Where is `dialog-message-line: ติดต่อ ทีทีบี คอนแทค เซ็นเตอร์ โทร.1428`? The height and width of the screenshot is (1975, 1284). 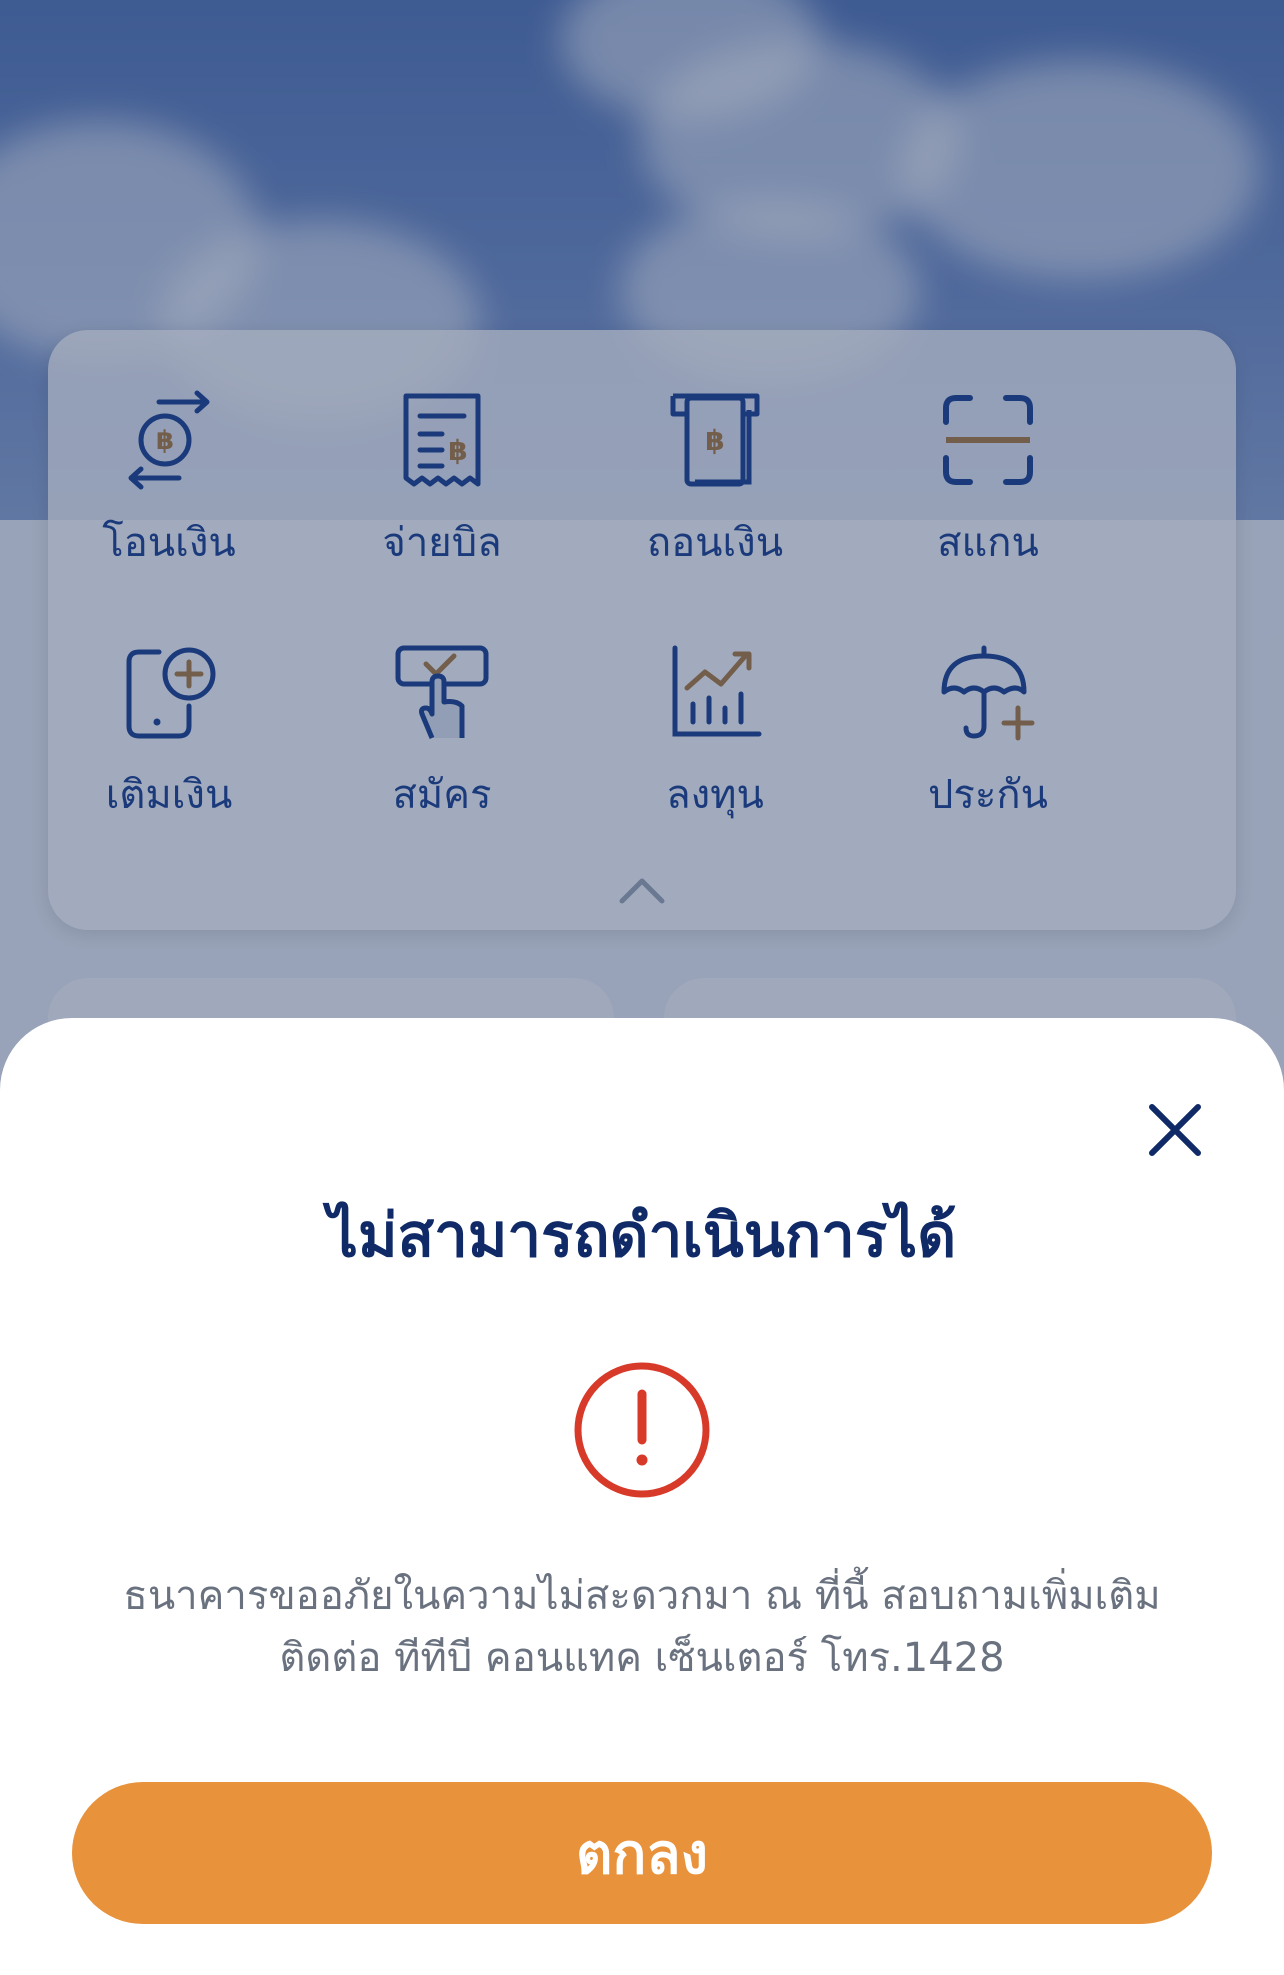
dialog-message-line: ติดต่อ ทีทีบี คอนแทค เซ็นเตอร์ โทร.1428 is located at coordinates (642, 1658).